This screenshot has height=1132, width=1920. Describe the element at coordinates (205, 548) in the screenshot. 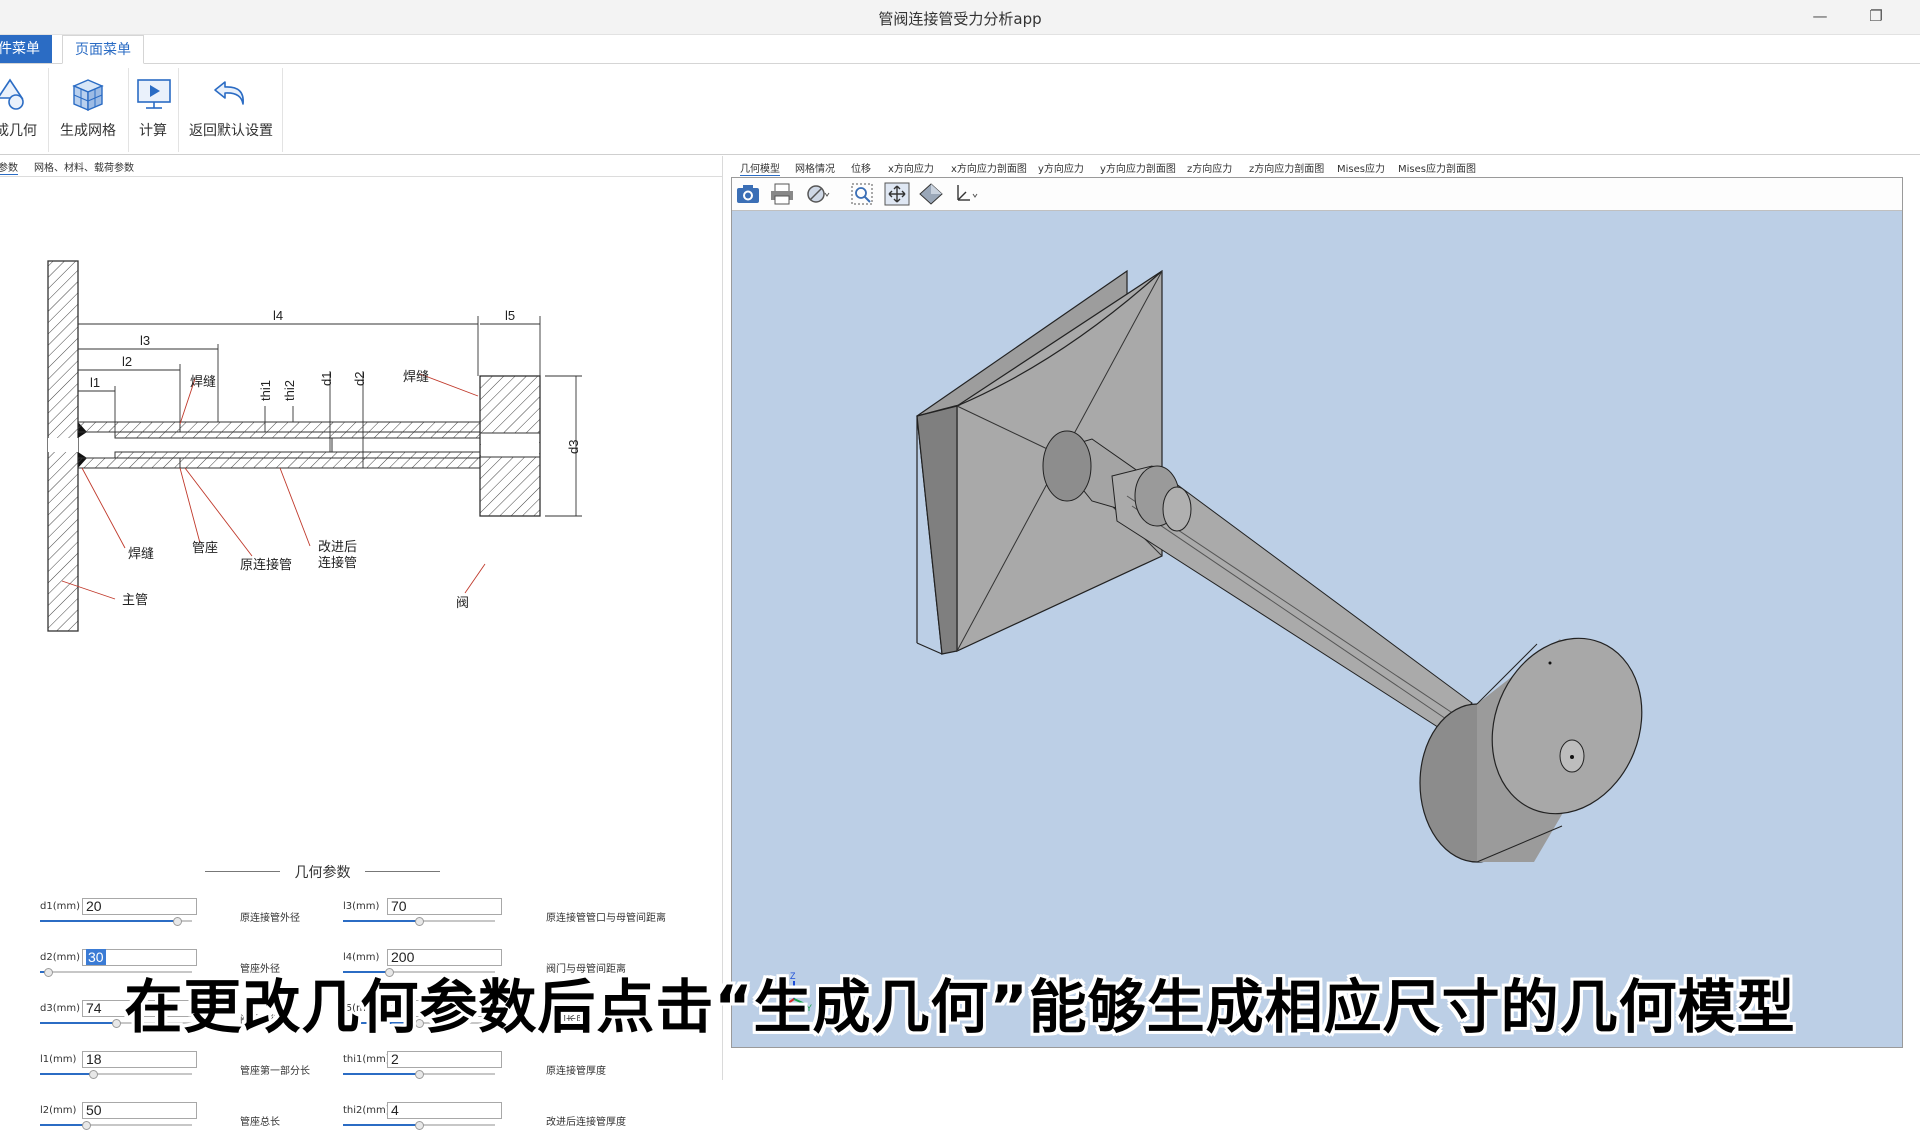

I see `label-pipe-seat: 管座` at that location.